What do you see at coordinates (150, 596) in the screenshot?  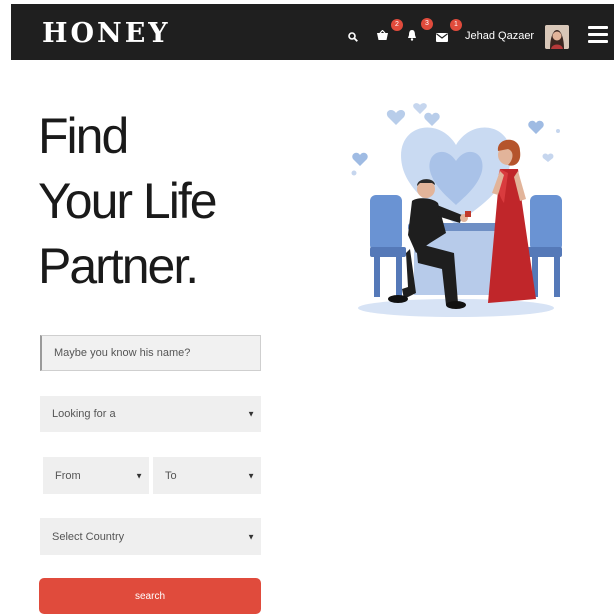 I see `search-button: search` at bounding box center [150, 596].